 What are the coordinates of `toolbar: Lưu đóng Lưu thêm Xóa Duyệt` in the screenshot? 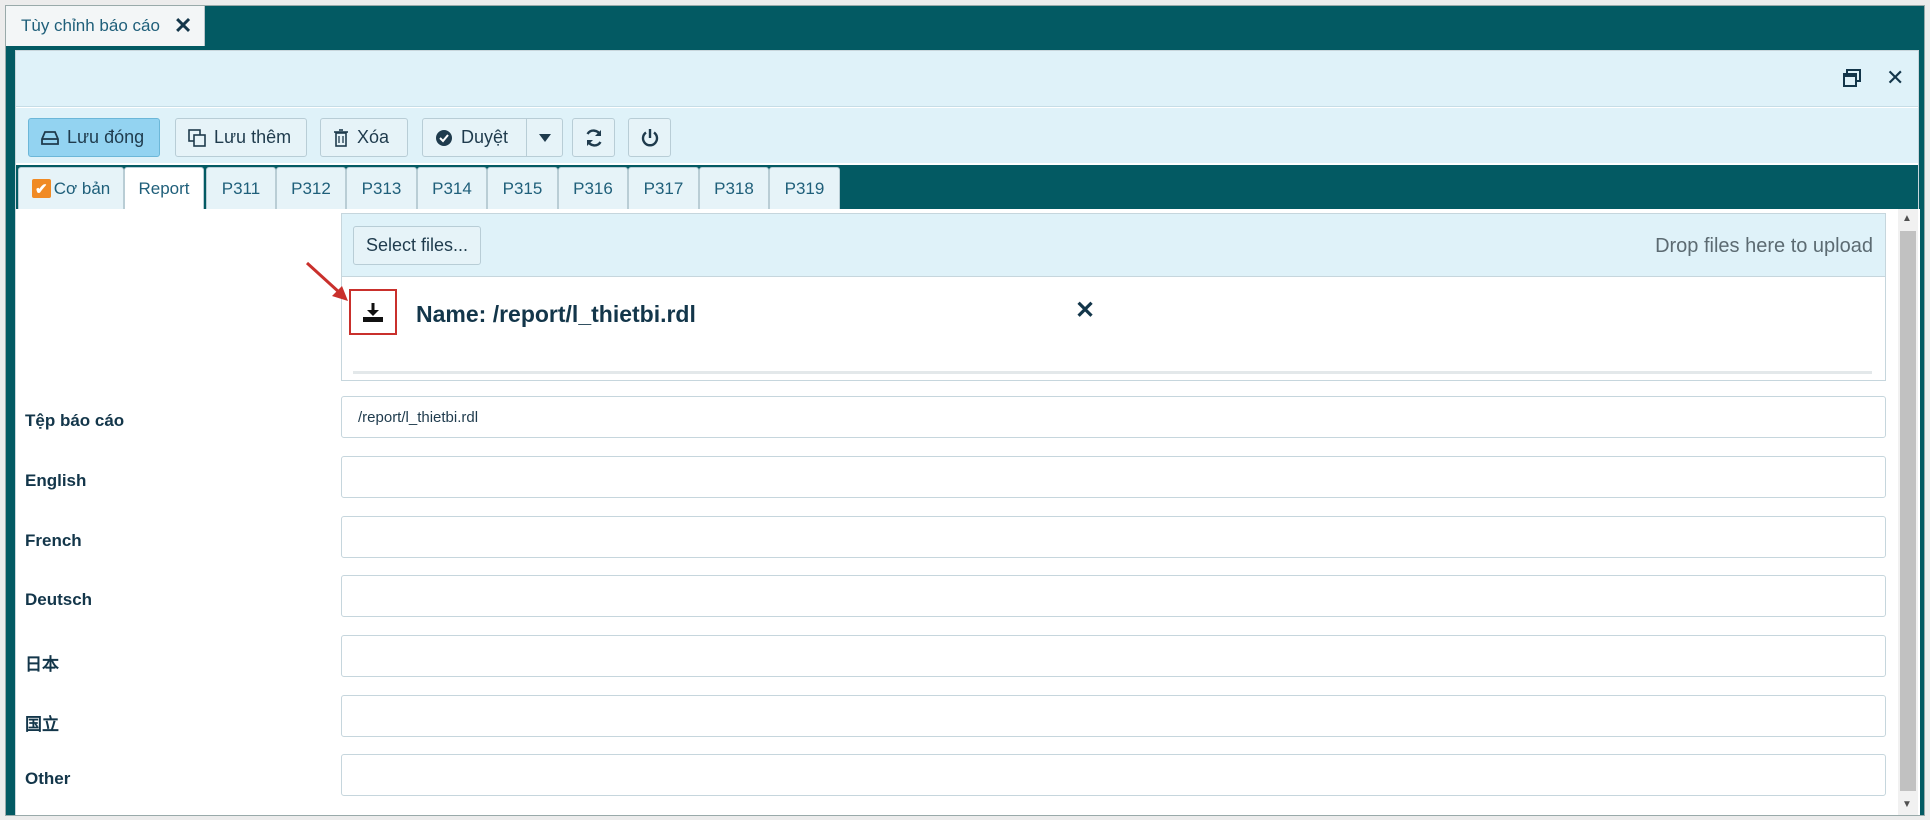 It's located at (967, 135).